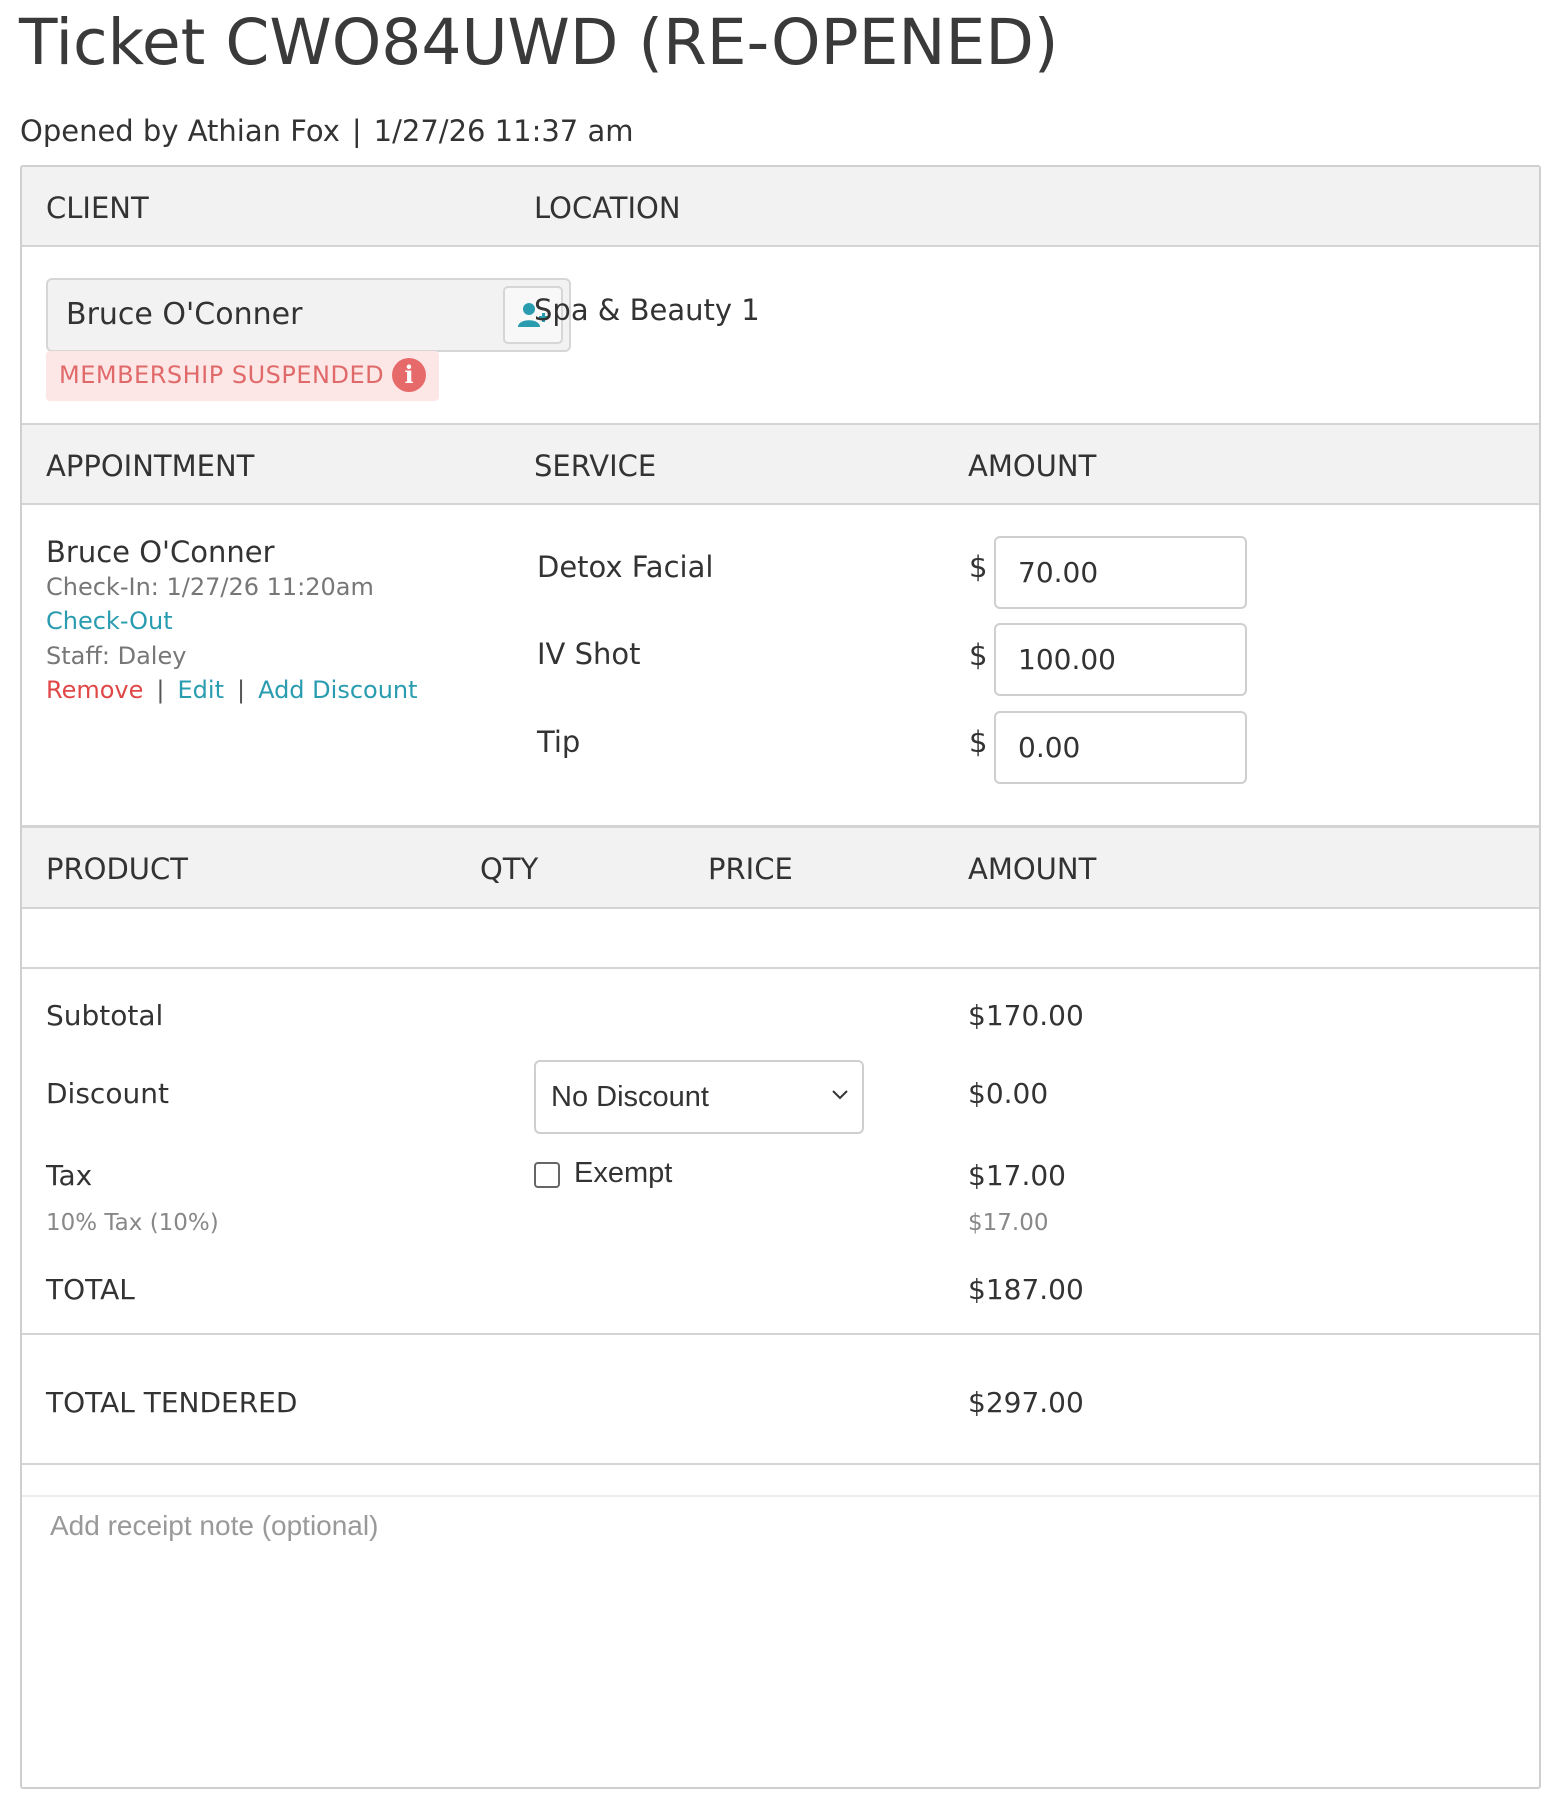 The height and width of the screenshot is (1806, 1557). What do you see at coordinates (589, 654) in the screenshot?
I see `service-iv-shot: IV Shot` at bounding box center [589, 654].